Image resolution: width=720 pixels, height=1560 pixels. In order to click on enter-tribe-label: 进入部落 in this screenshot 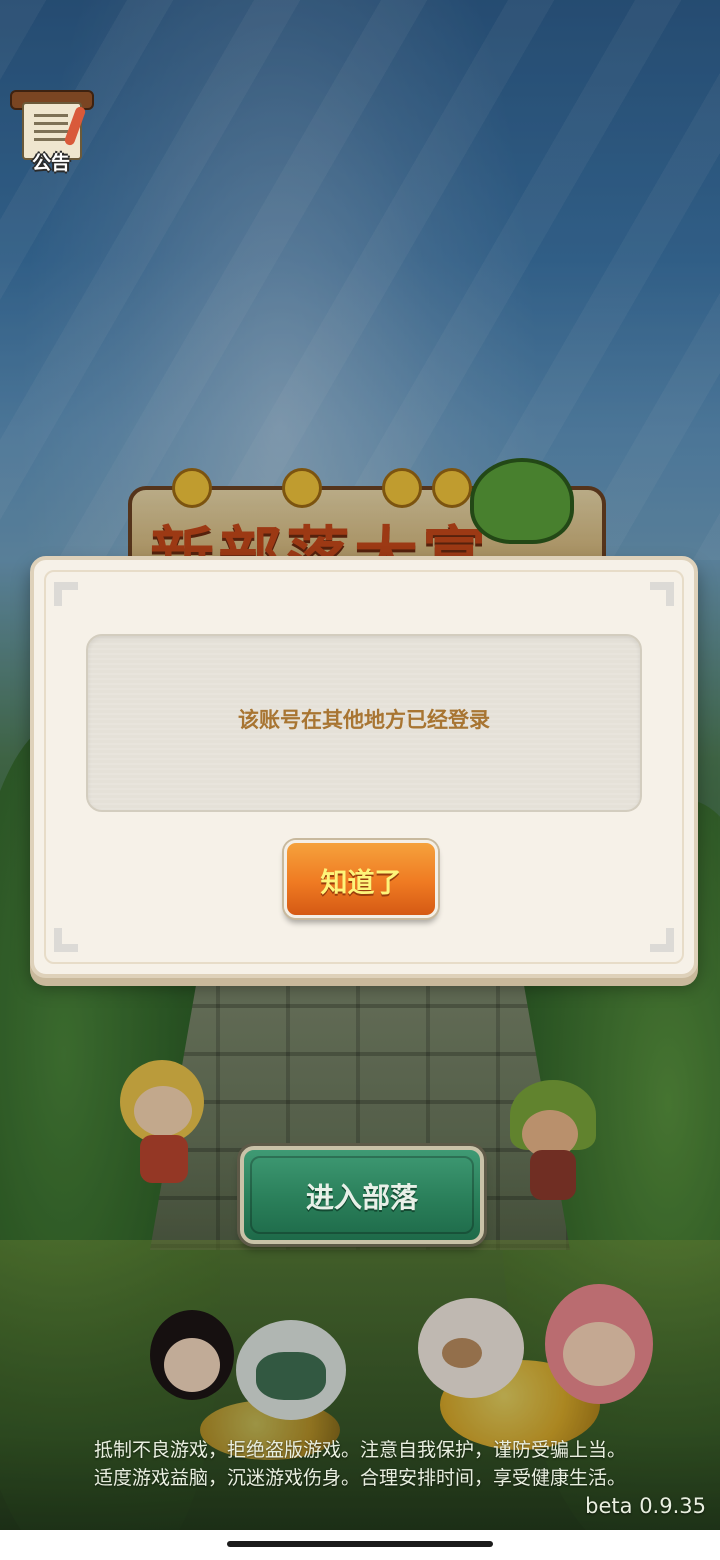, I will do `click(361, 1197)`.